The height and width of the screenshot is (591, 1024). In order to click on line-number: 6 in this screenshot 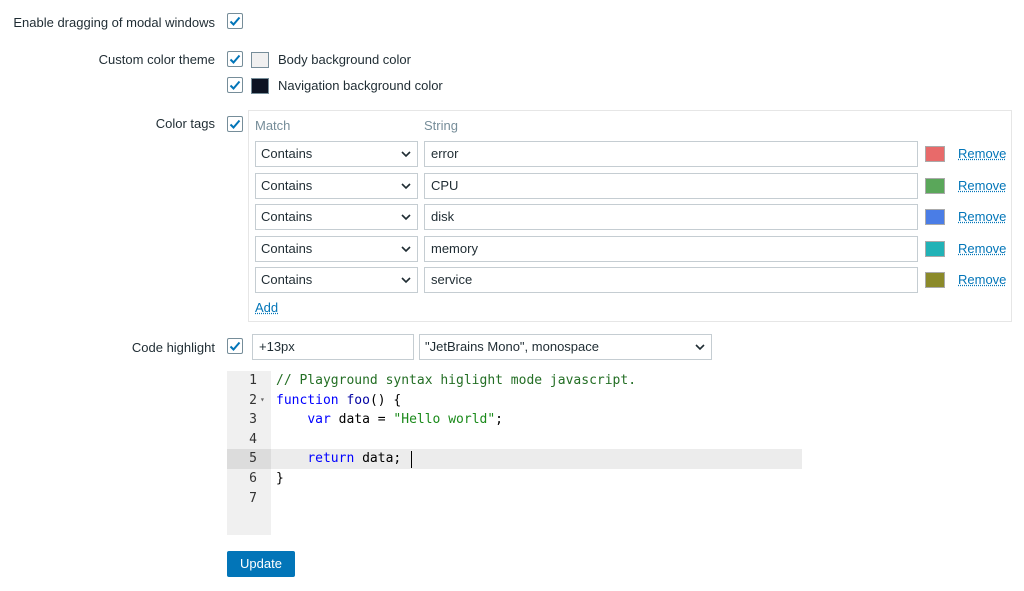, I will do `click(253, 478)`.